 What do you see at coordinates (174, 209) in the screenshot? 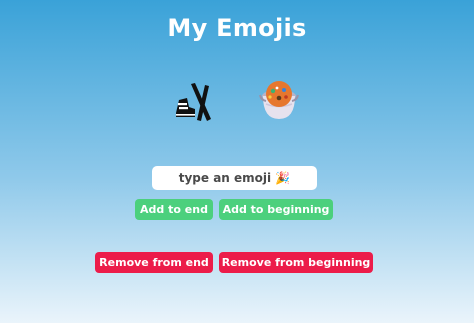
I see `add-to-end-button: Add to end` at bounding box center [174, 209].